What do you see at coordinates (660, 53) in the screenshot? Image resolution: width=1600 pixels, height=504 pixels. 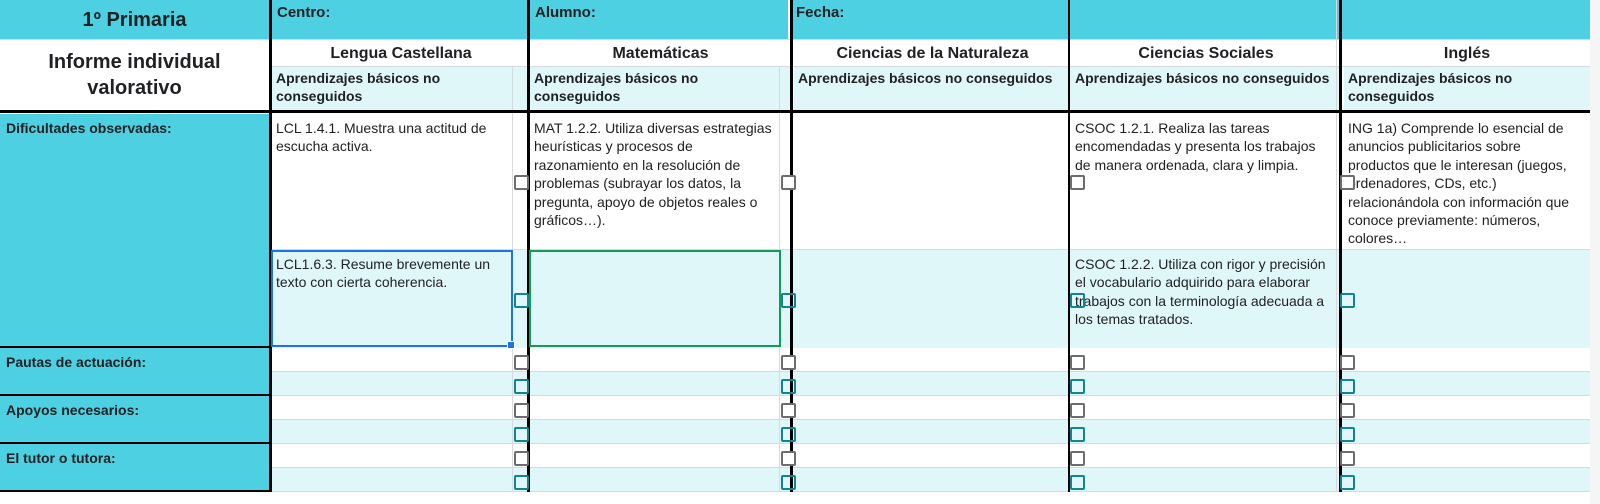 I see `subject-name-matematicas: Matemáticas` at bounding box center [660, 53].